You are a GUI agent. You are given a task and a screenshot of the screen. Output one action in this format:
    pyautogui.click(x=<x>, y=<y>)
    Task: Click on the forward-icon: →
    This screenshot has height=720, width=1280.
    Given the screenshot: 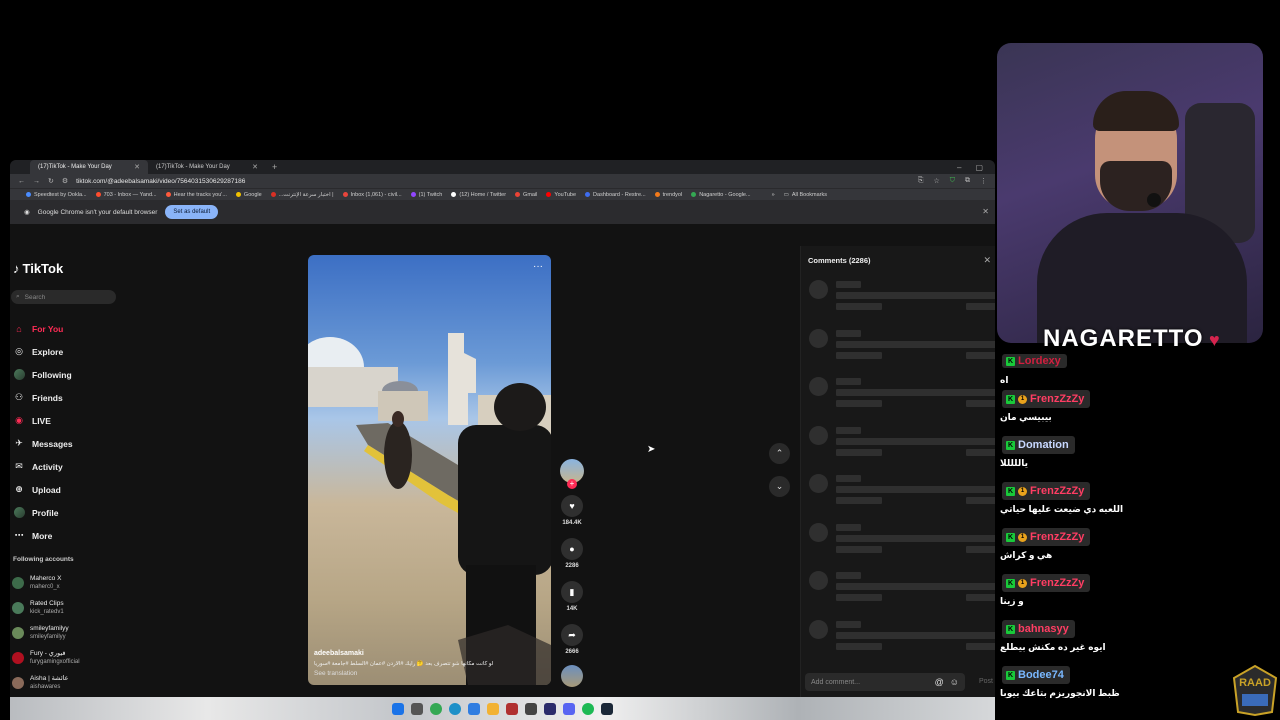 What is the action you would take?
    pyautogui.click(x=36, y=181)
    